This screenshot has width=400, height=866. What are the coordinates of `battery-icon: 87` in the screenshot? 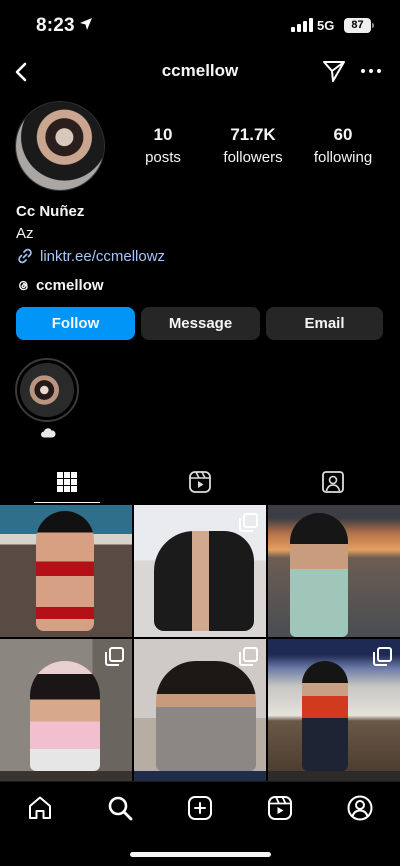 It's located at (359, 25).